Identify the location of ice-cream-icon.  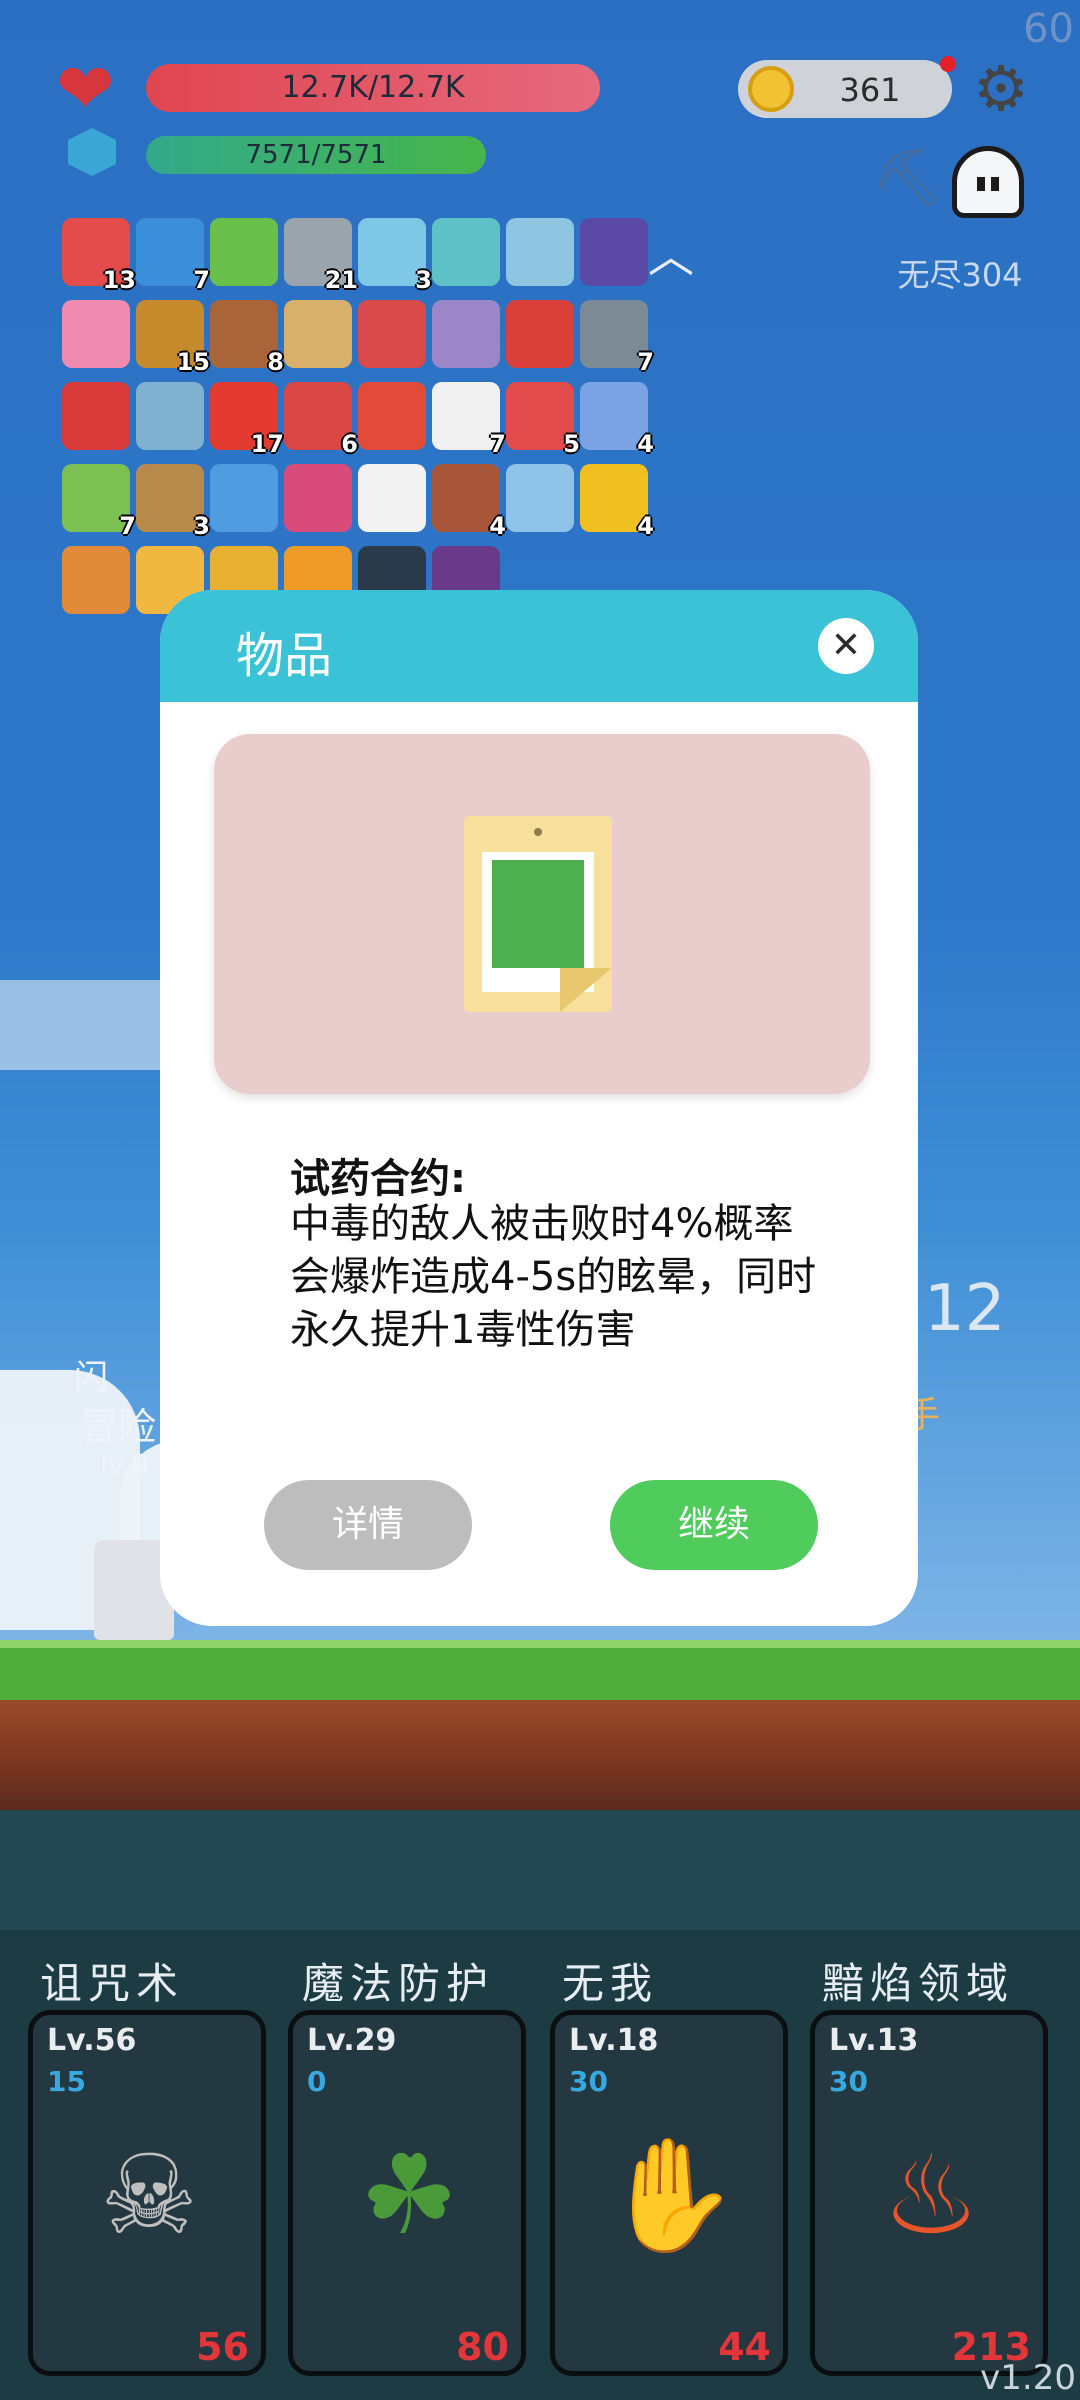
(96, 334).